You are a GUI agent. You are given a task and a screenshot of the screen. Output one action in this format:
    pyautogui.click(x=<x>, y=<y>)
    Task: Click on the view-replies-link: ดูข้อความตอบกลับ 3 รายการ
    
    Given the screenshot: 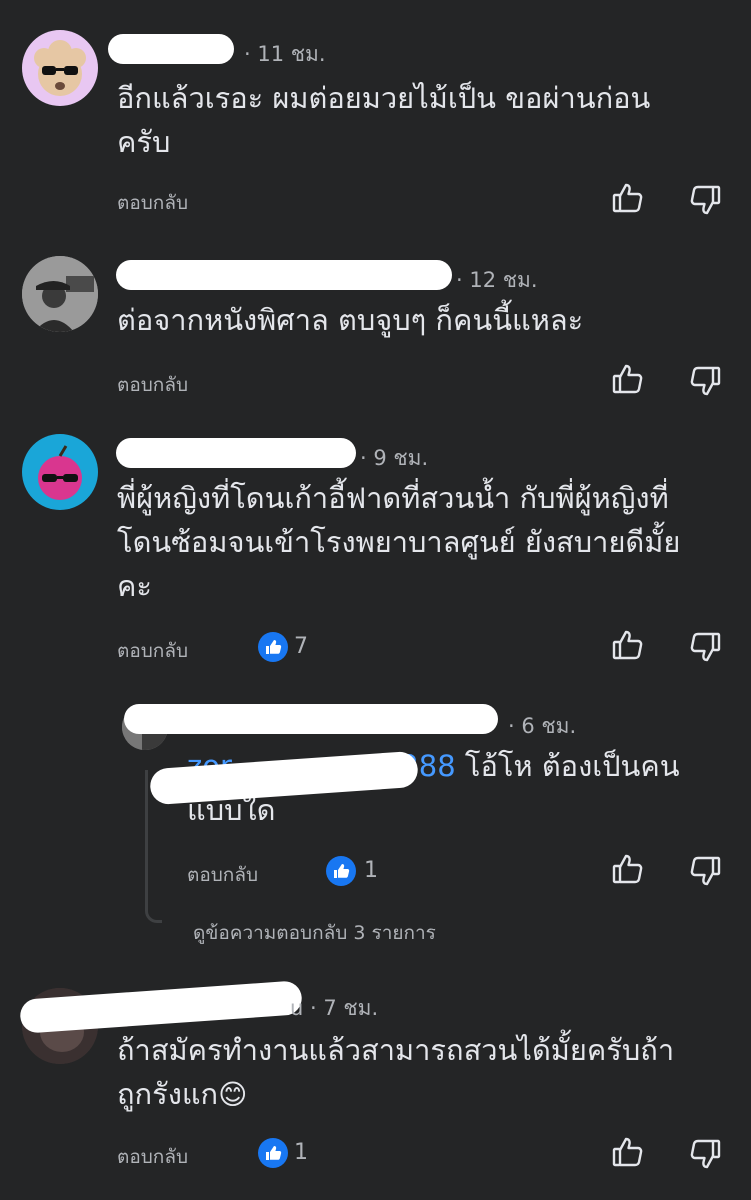 What is the action you would take?
    pyautogui.click(x=314, y=933)
    